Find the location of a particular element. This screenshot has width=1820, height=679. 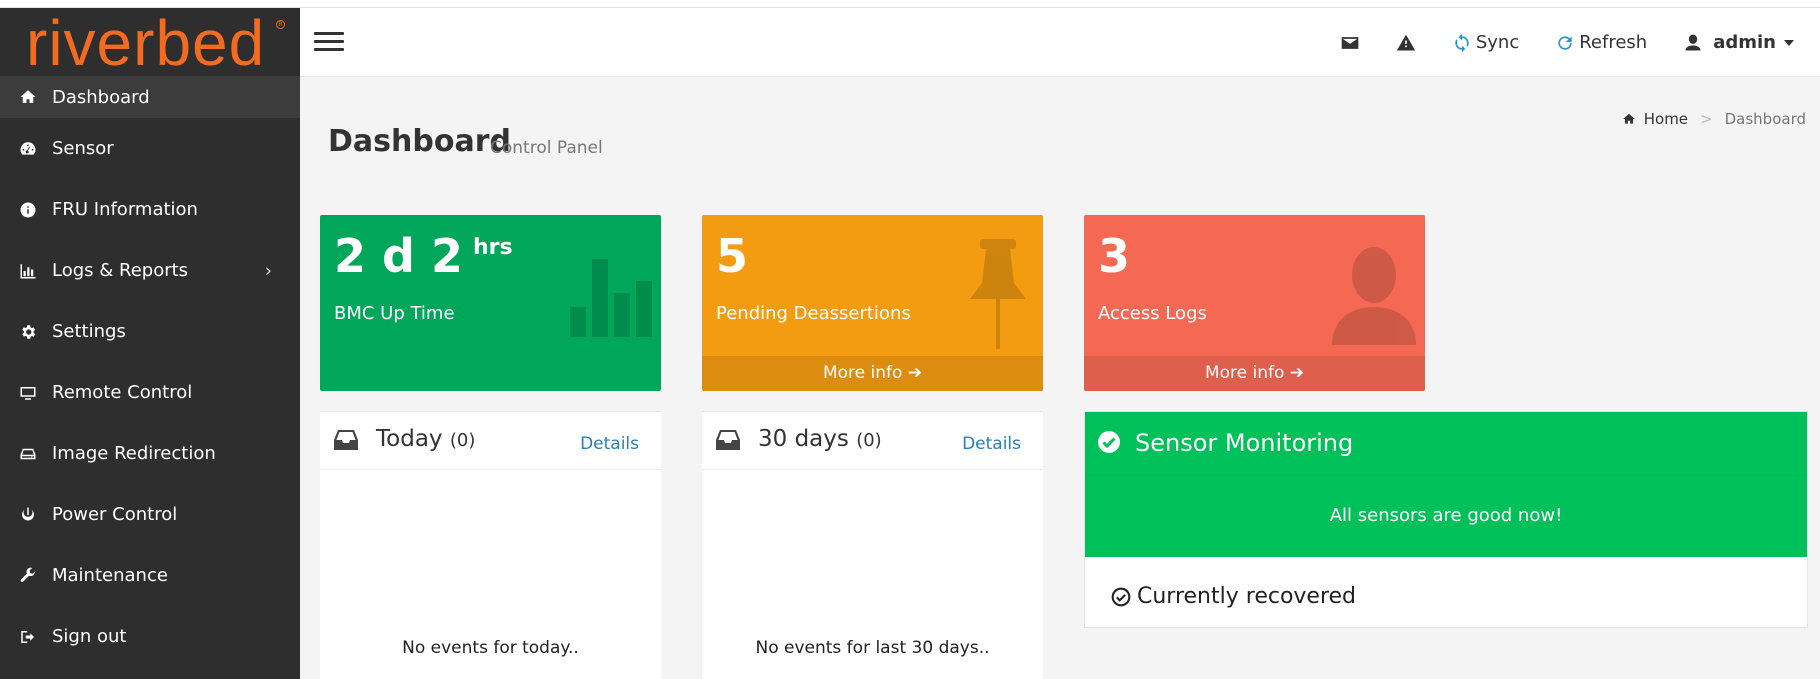

breadcrumb-home-link: Home is located at coordinates (1666, 119).